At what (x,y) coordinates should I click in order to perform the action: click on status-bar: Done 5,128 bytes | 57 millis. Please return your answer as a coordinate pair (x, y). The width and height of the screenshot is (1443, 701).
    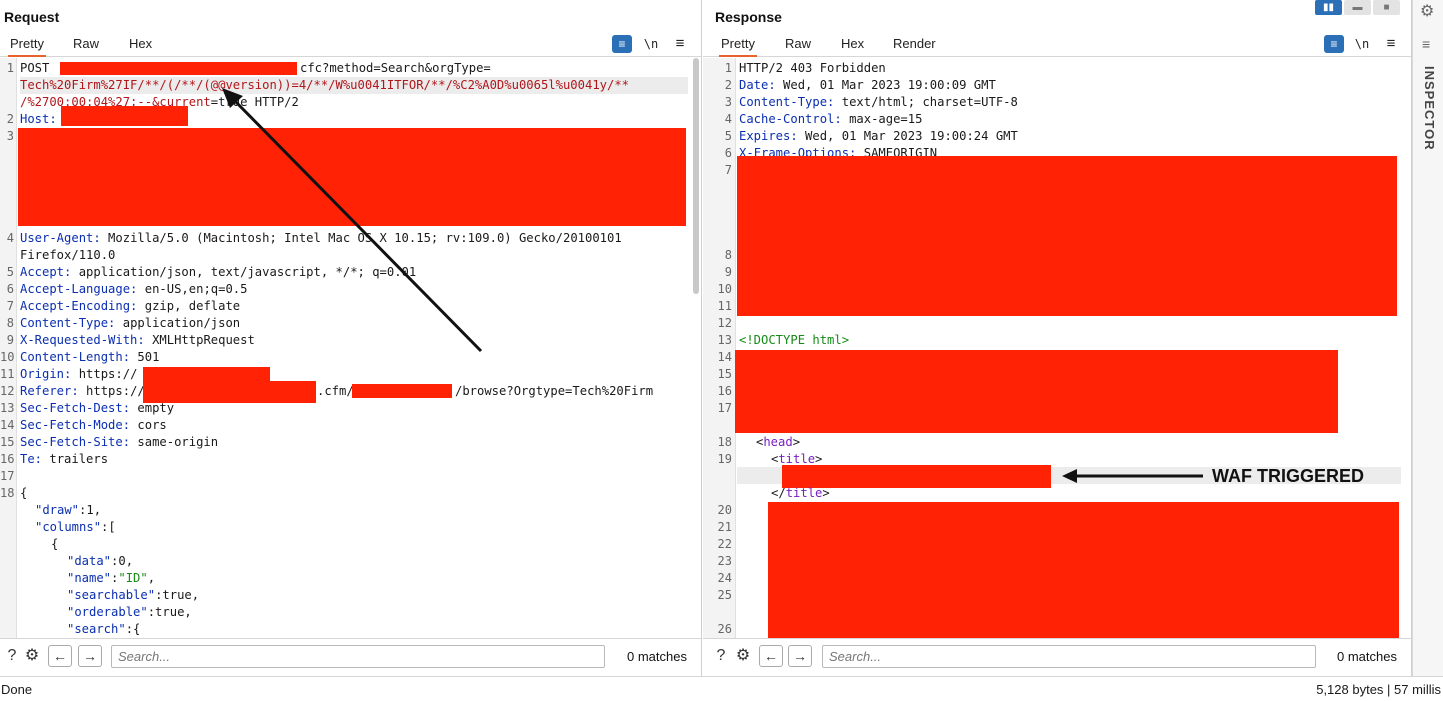
    Looking at the image, I should click on (721, 688).